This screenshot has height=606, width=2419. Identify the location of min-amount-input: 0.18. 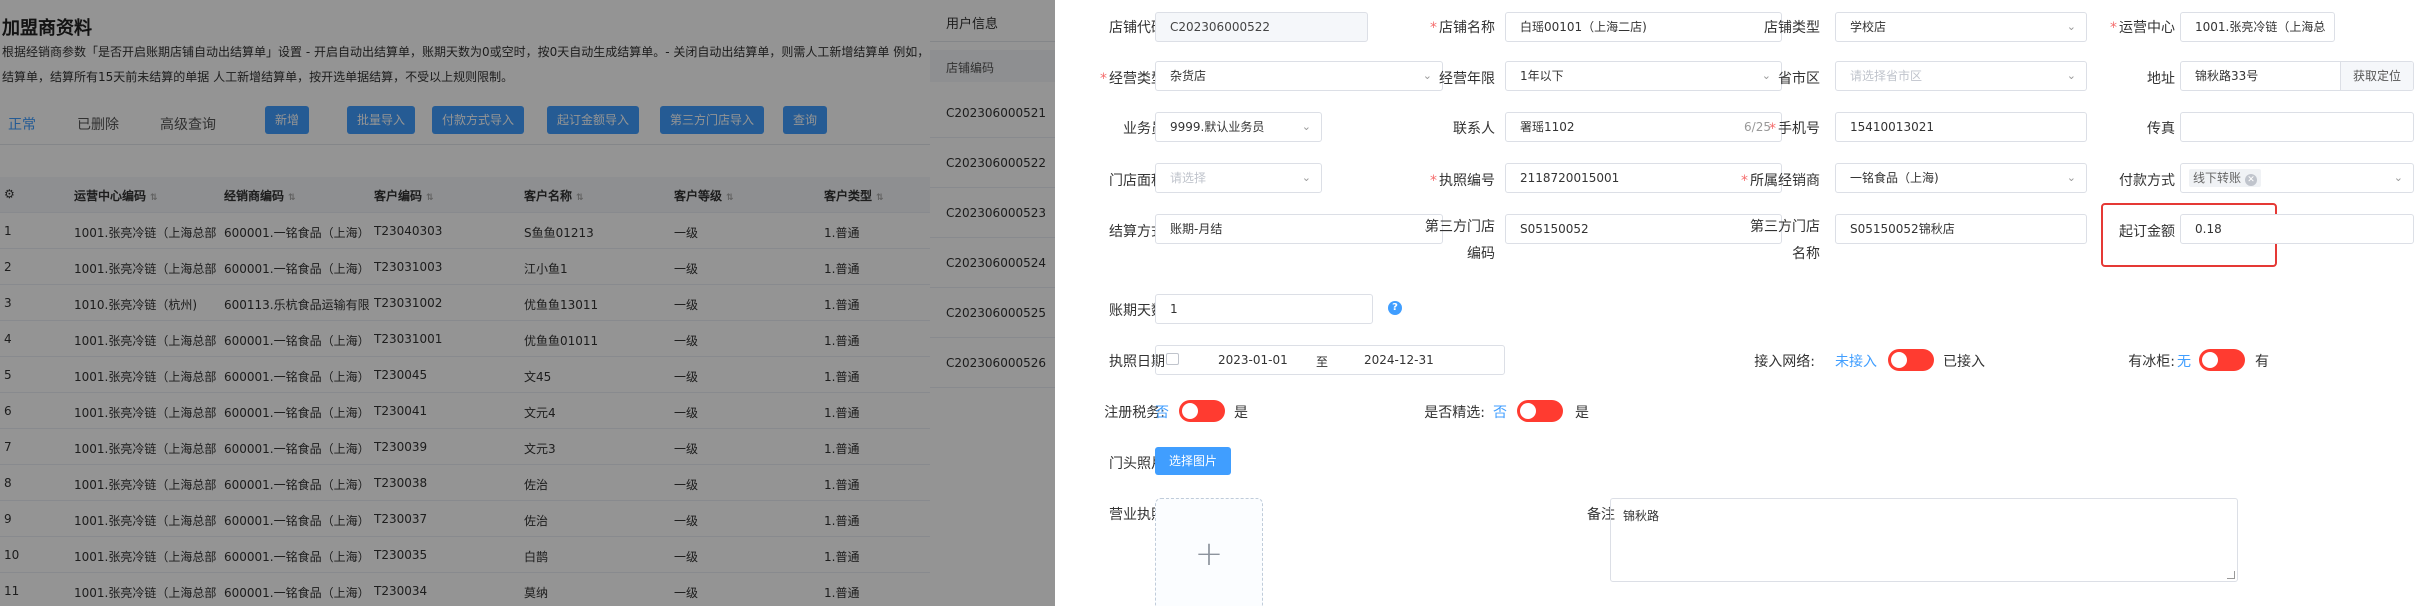
(2297, 229).